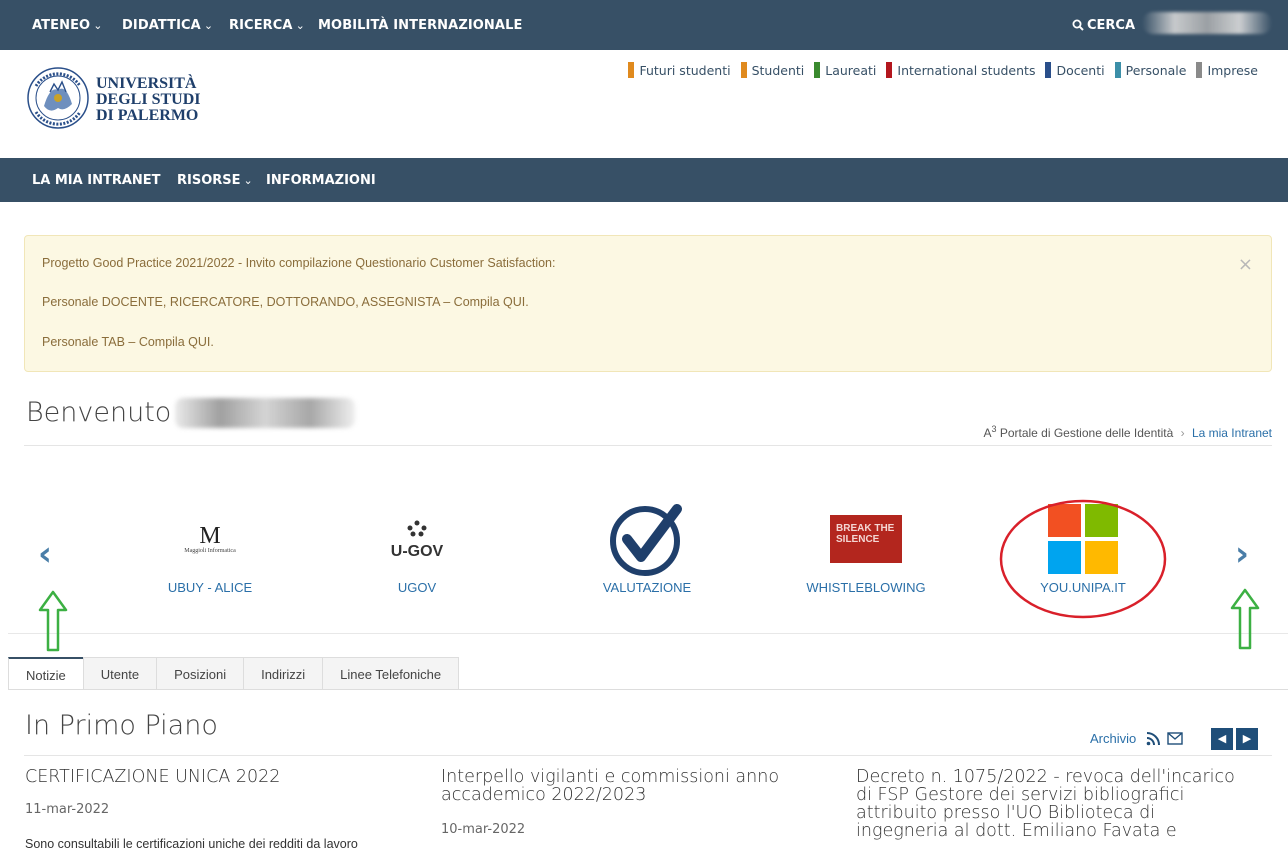 This screenshot has width=1288, height=855. I want to click on nav-didattica: DIDATTICA ⌄, so click(167, 25).